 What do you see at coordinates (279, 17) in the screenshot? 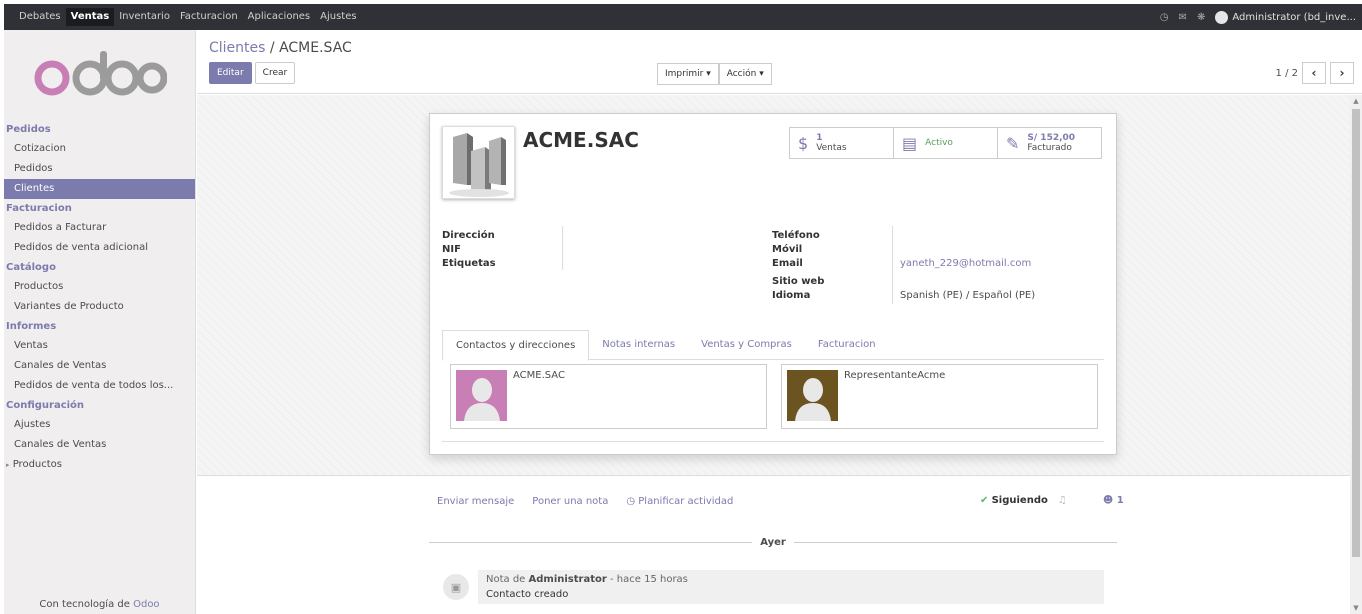
I see `menu-aplicaciones: Aplicaciones` at bounding box center [279, 17].